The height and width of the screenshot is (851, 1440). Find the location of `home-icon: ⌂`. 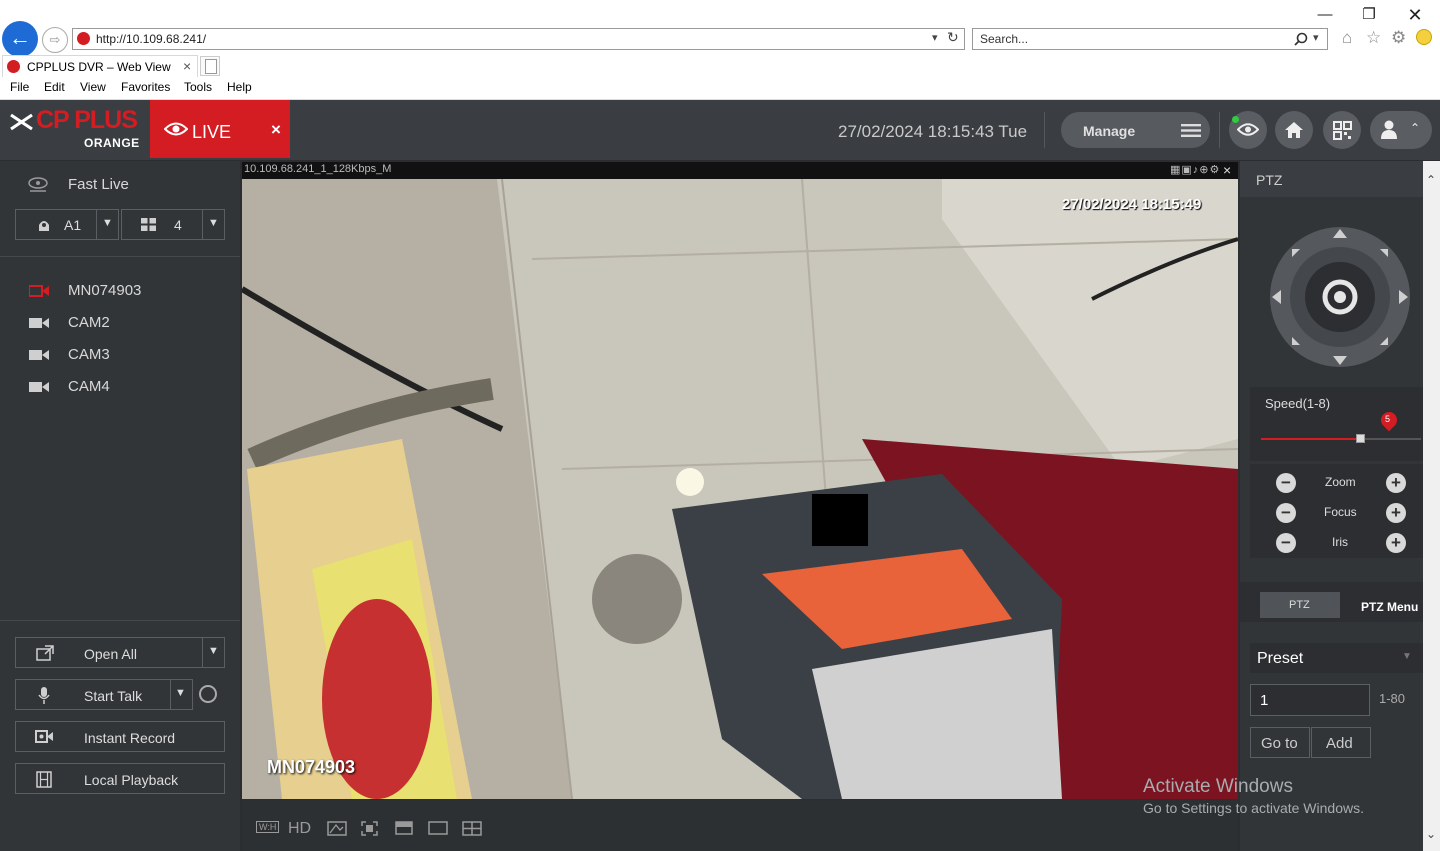

home-icon: ⌂ is located at coordinates (1347, 38).